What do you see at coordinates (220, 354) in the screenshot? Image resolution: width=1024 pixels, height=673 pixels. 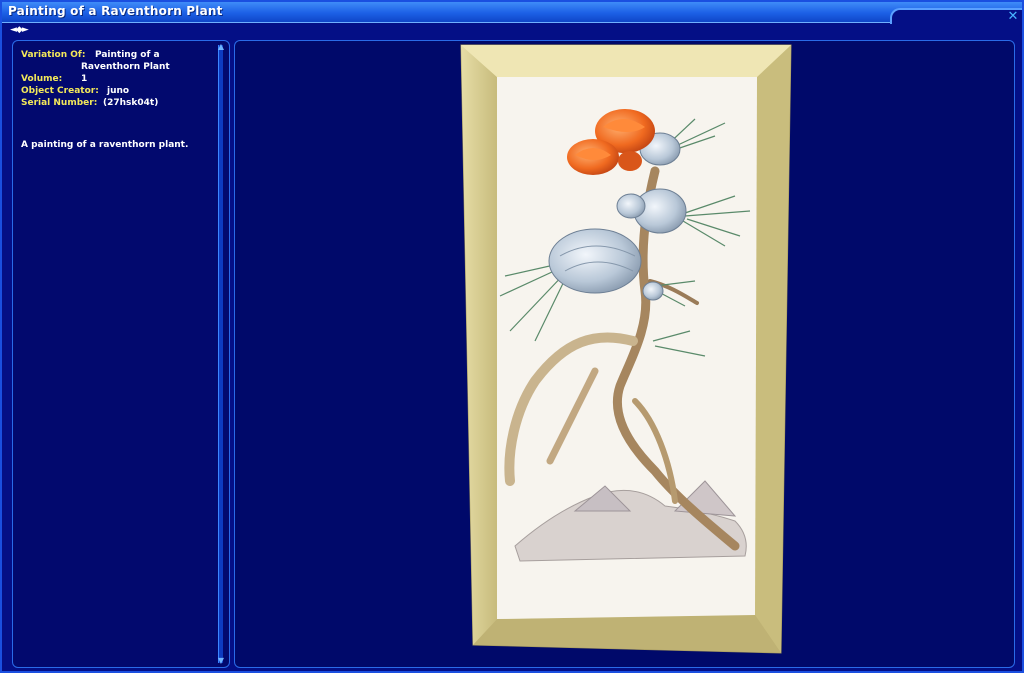 I see `scrollbar-track` at bounding box center [220, 354].